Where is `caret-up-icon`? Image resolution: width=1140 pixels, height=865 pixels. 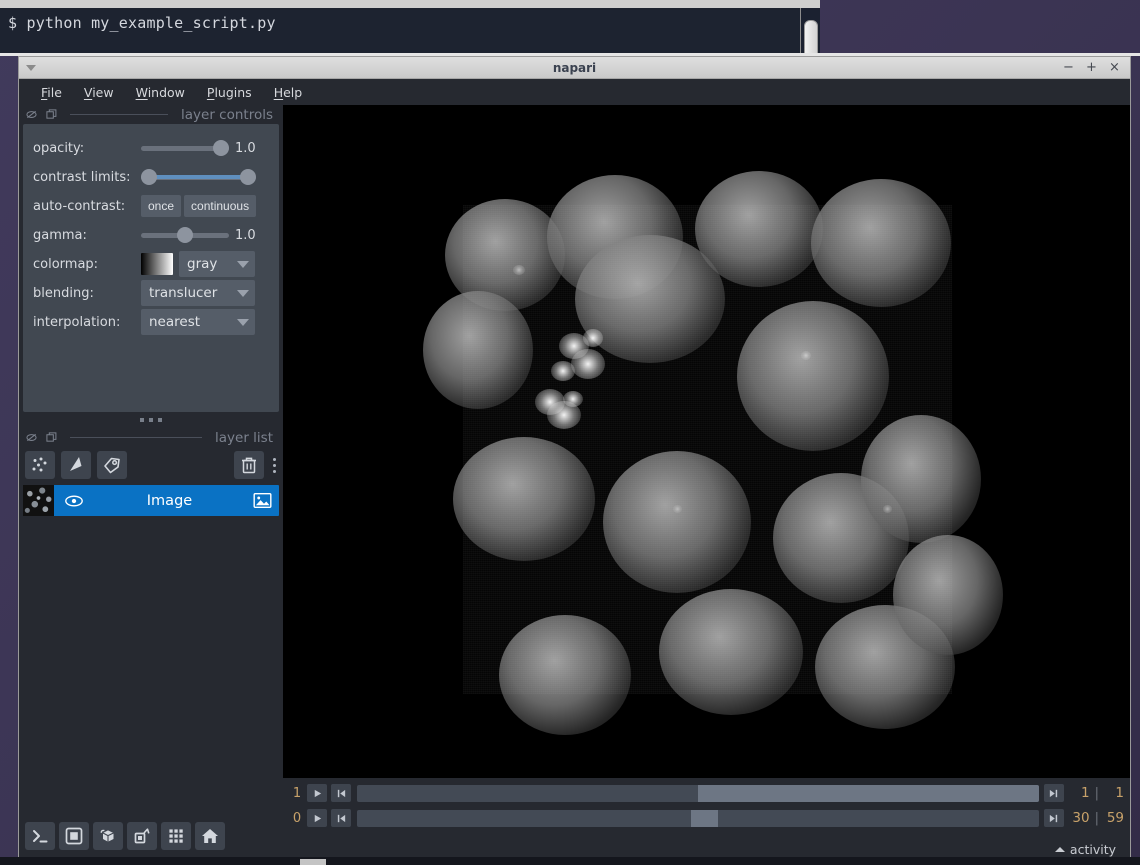
caret-up-icon is located at coordinates (1059, 849).